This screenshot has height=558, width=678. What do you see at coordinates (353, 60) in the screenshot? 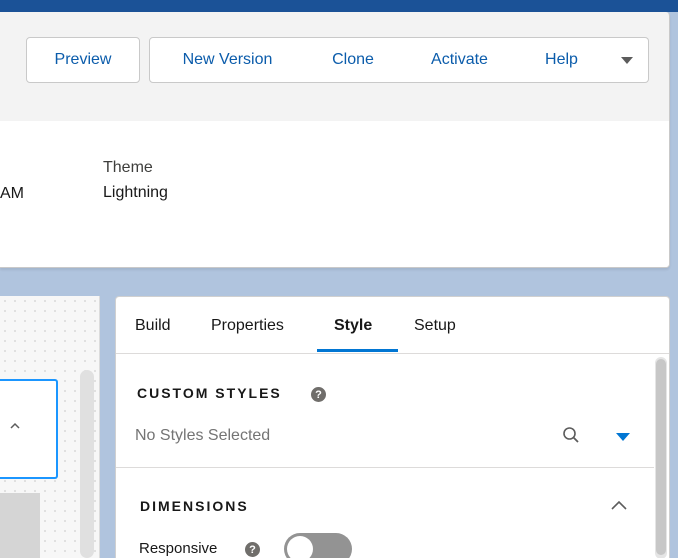
I see `clone-button: Clone` at bounding box center [353, 60].